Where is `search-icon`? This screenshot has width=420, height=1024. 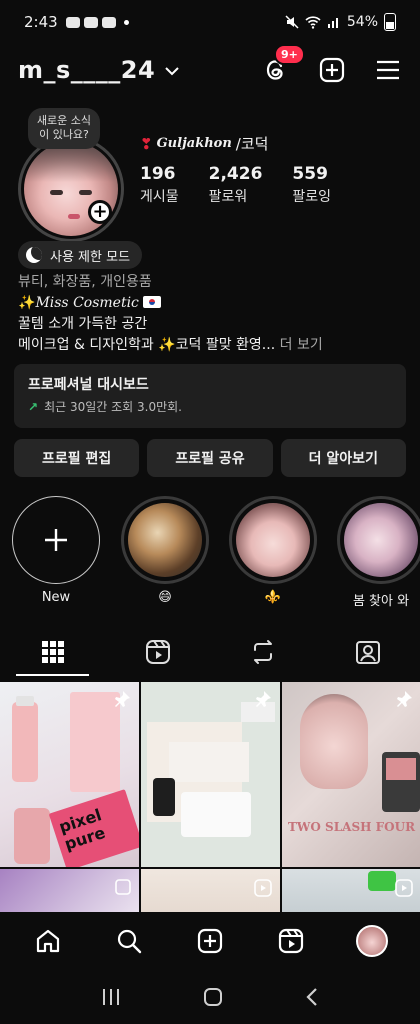 search-icon is located at coordinates (130, 941).